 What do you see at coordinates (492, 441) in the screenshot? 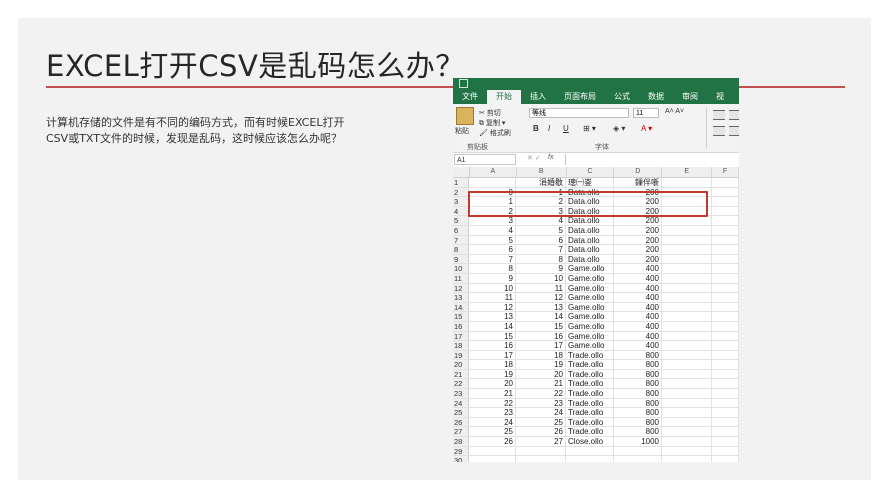
I see `cell-a: 26` at bounding box center [492, 441].